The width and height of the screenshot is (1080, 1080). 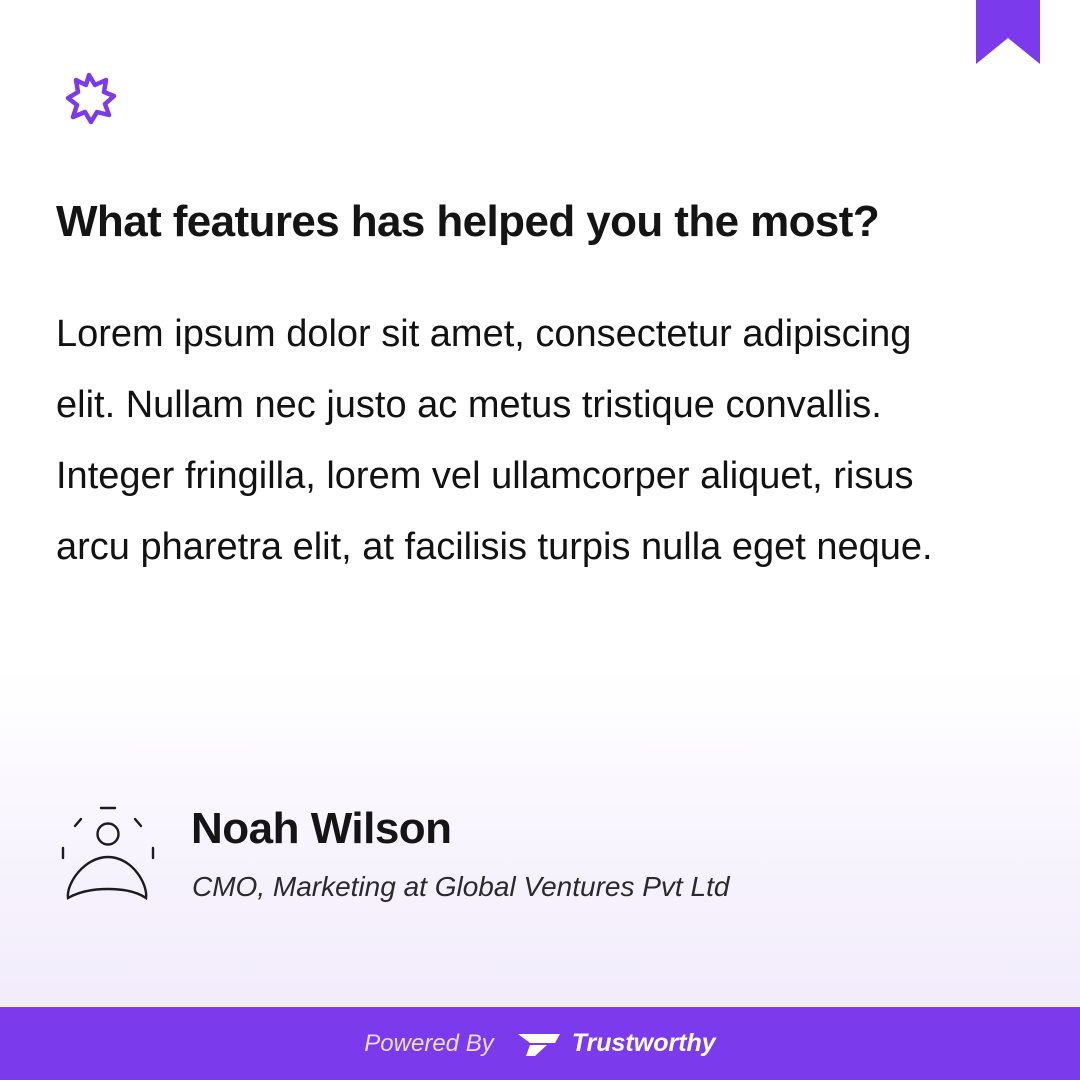 What do you see at coordinates (321, 828) in the screenshot?
I see `author-name: Noah Wilson` at bounding box center [321, 828].